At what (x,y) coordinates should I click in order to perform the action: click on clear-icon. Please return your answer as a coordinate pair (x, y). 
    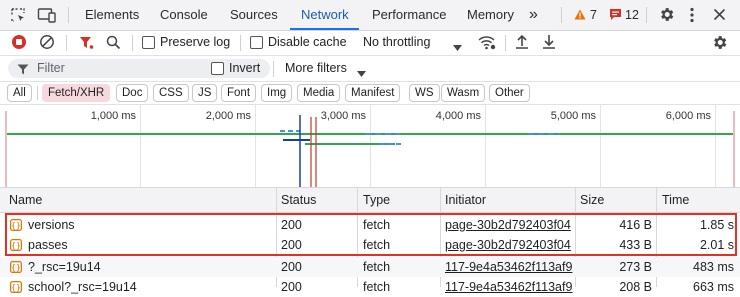
    Looking at the image, I should click on (47, 43).